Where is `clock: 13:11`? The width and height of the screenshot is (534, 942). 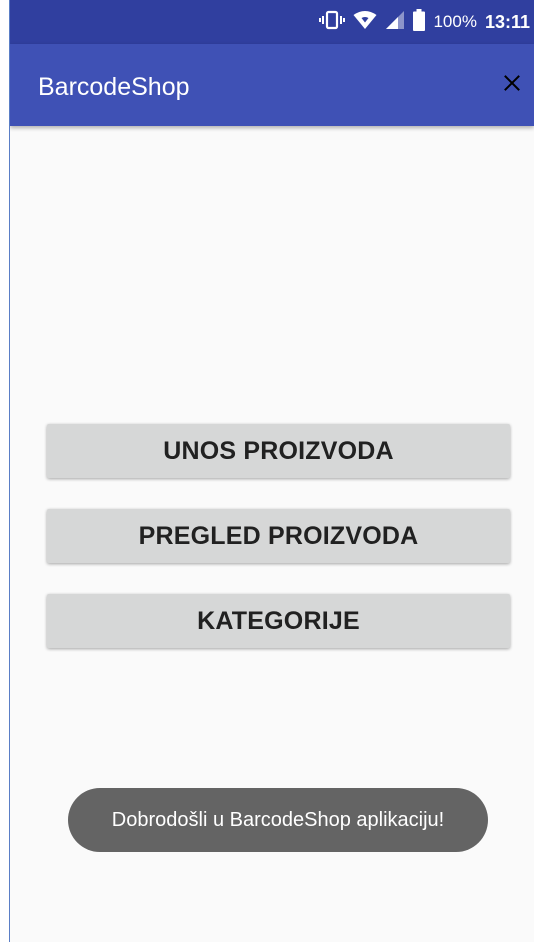
clock: 13:11 is located at coordinates (507, 21).